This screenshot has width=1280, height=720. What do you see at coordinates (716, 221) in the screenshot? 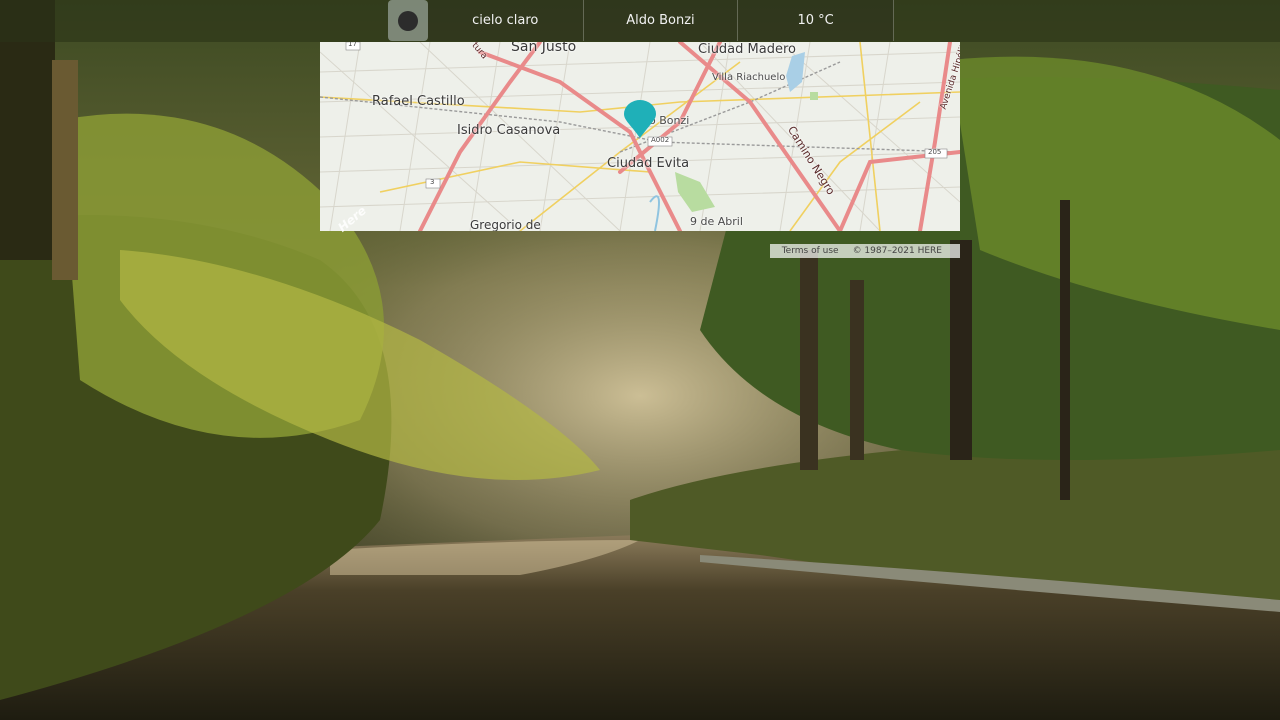
I see `map-label-9-de-abril: 9 de Abril` at bounding box center [716, 221].